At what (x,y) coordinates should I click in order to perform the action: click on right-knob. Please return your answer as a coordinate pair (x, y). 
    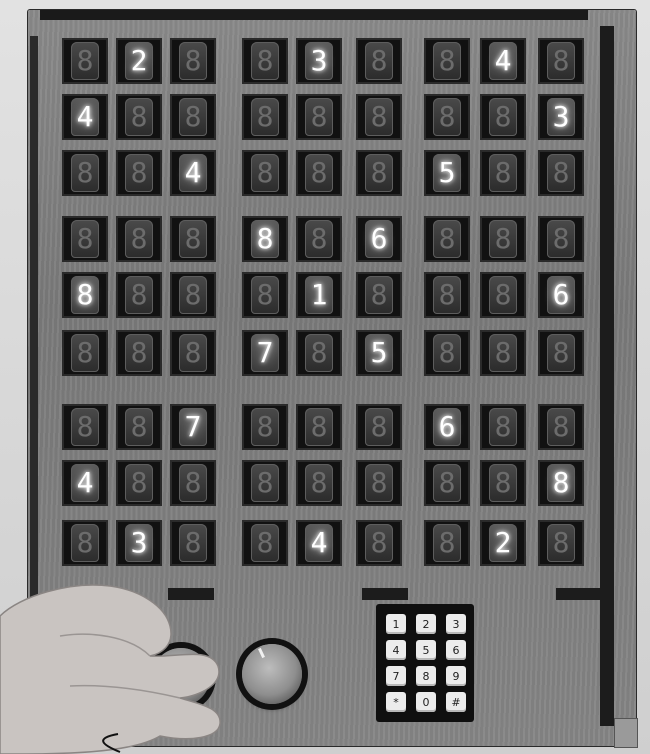
    Looking at the image, I should click on (272, 674).